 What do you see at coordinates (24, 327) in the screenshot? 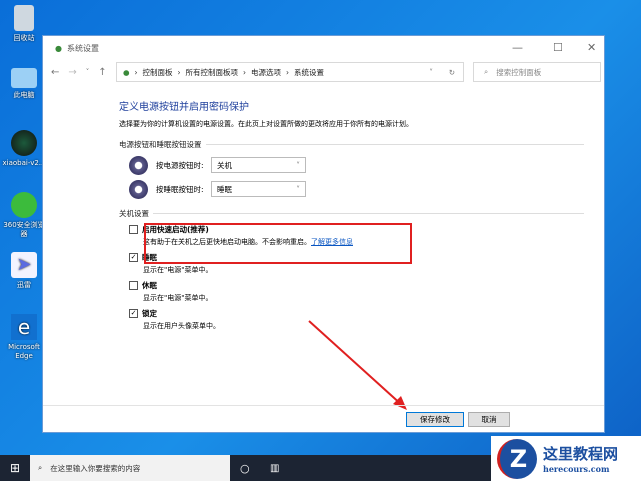
I see `edge-icon: e` at bounding box center [24, 327].